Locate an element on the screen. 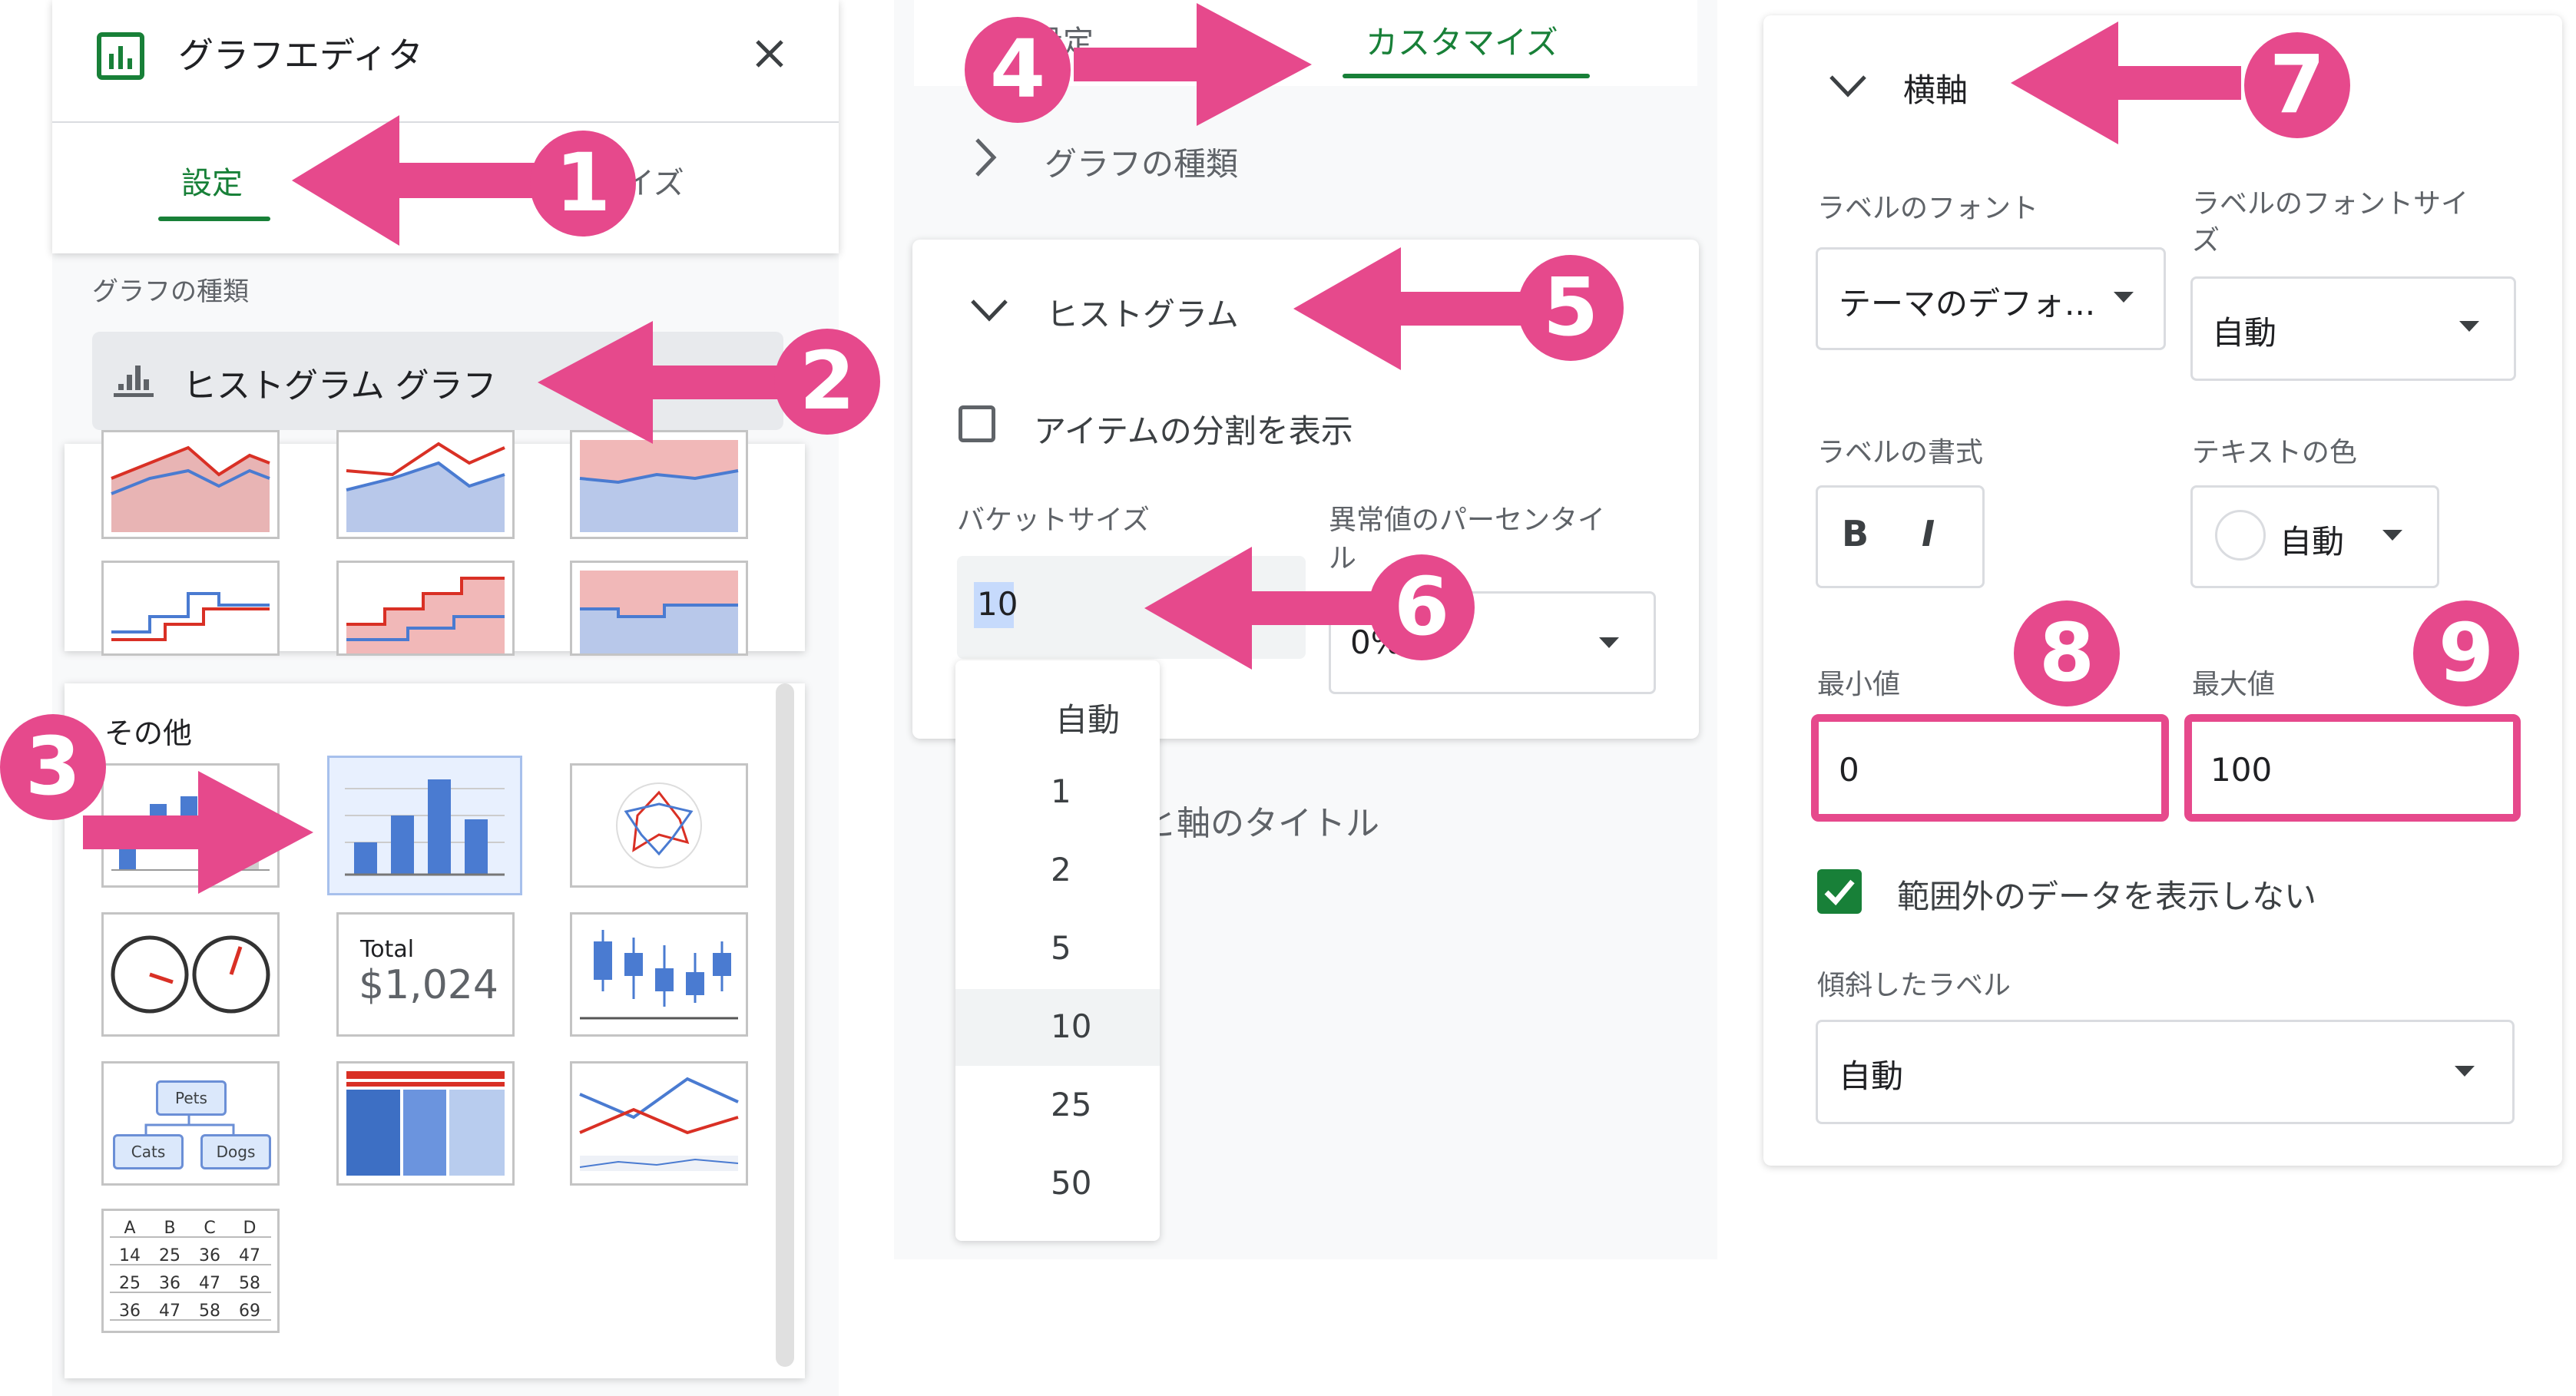 This screenshot has width=2576, height=1396. middle-tab-customize-underline is located at coordinates (1466, 76).